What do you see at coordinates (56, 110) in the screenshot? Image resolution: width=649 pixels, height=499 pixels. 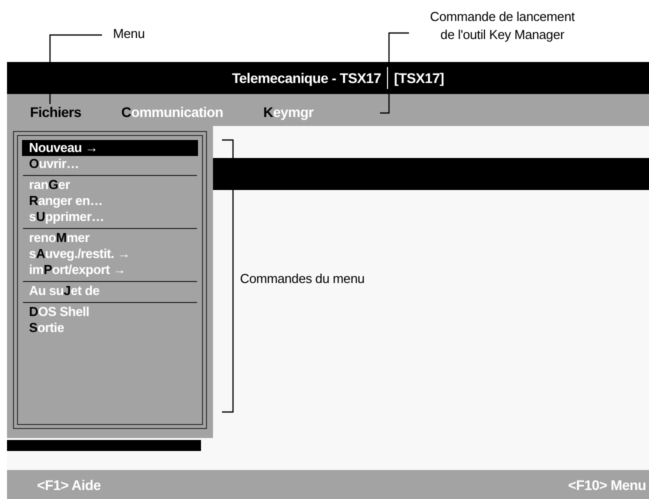 I see `menu-bar-item: Fichiers` at bounding box center [56, 110].